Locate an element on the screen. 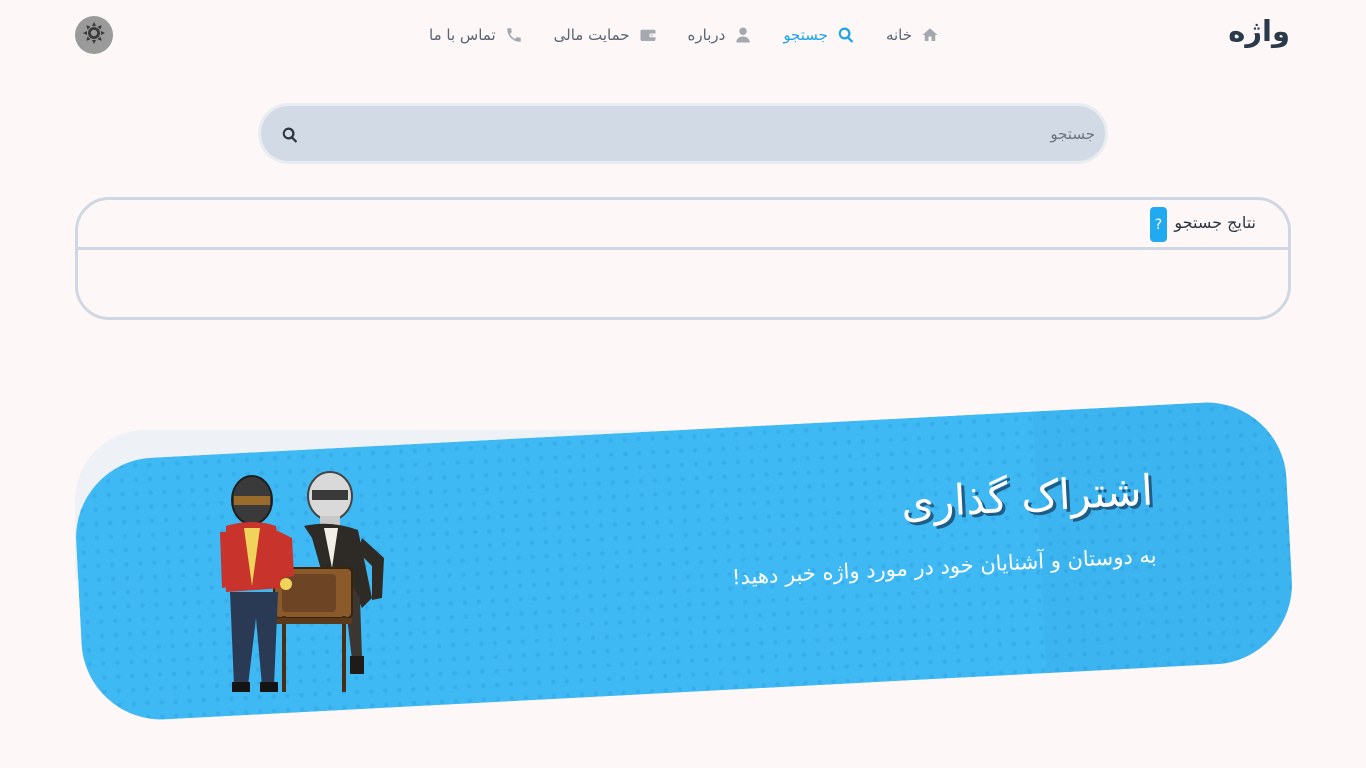  nav-item-label: تماس با ما is located at coordinates (462, 35).